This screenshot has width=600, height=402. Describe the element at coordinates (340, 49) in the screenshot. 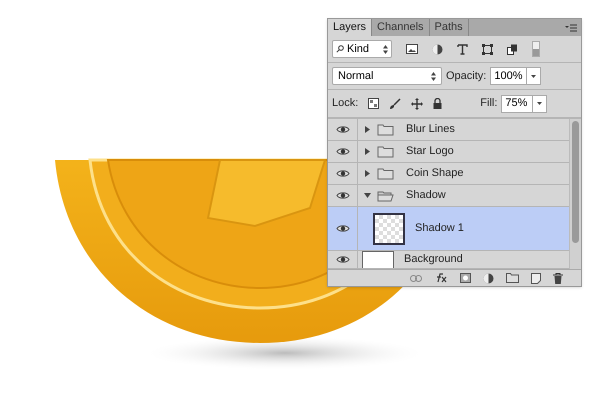

I see `search-icon` at that location.